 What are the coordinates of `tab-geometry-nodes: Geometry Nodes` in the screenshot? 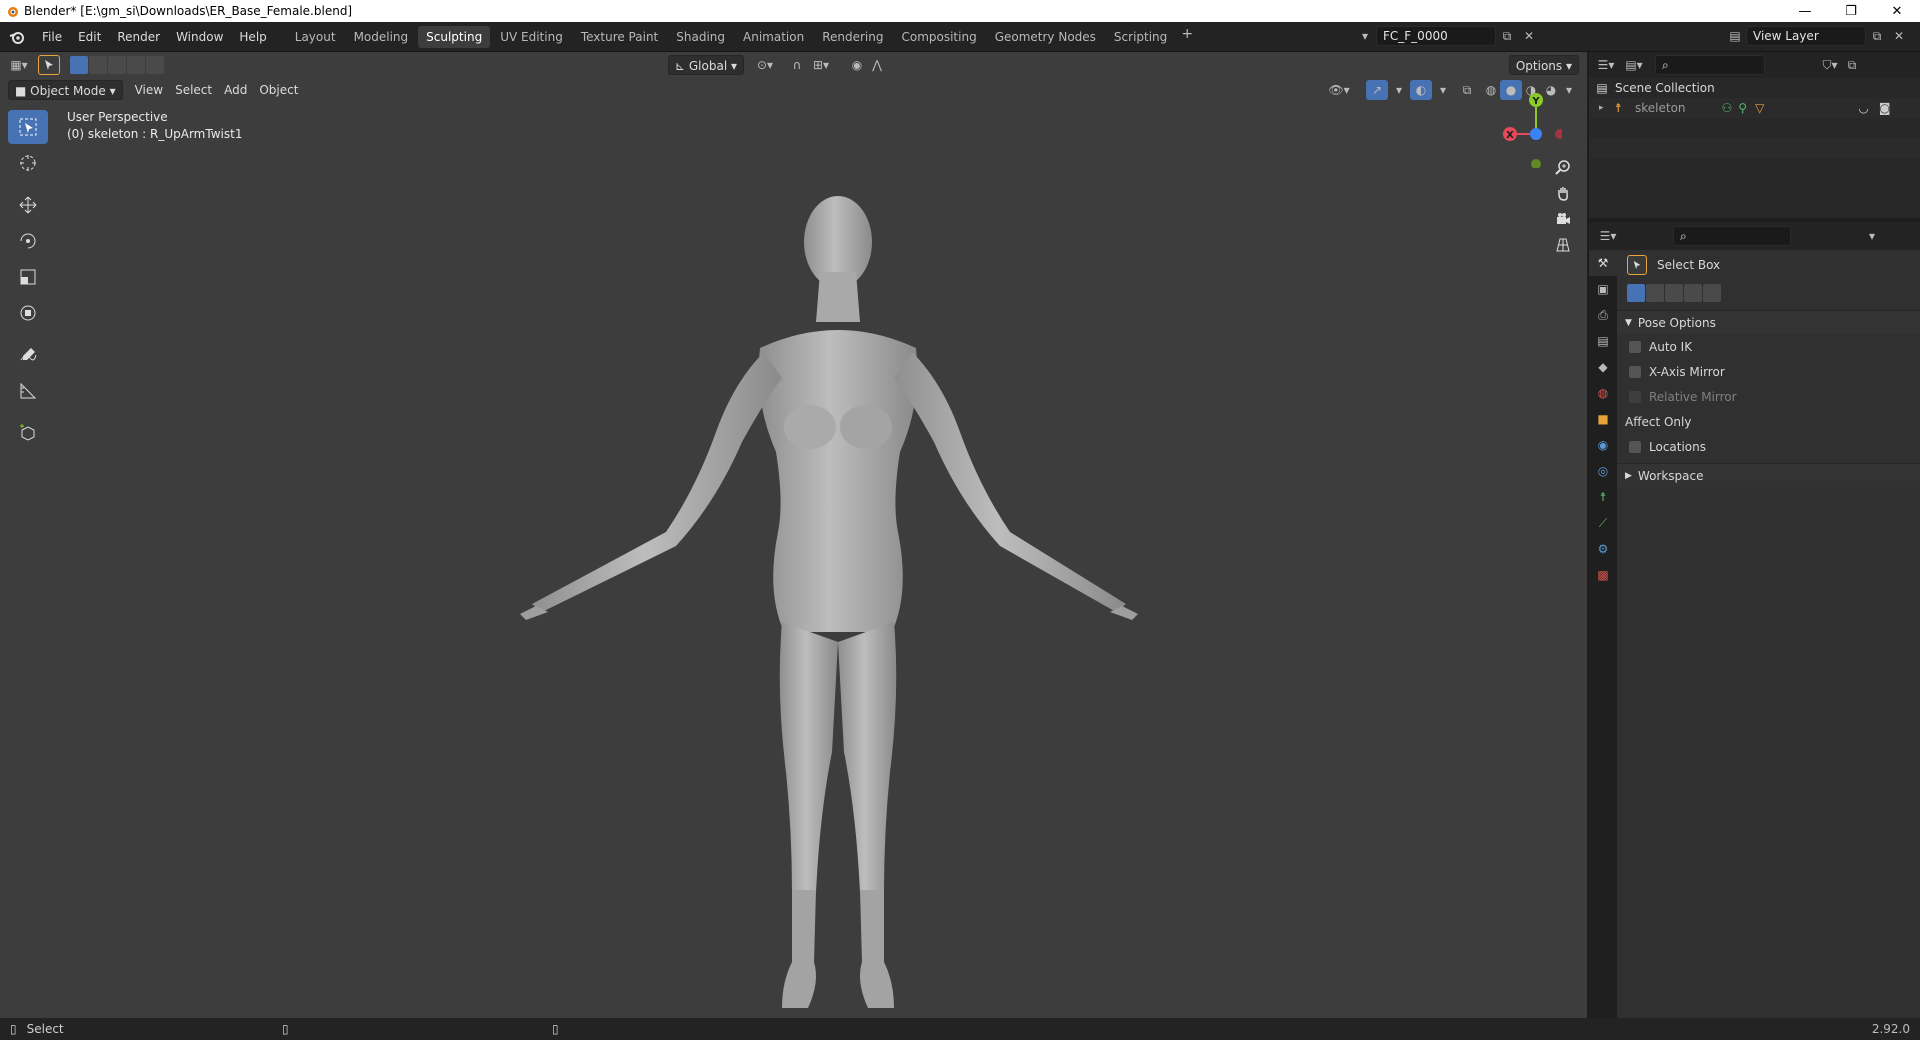 It's located at (1045, 37).